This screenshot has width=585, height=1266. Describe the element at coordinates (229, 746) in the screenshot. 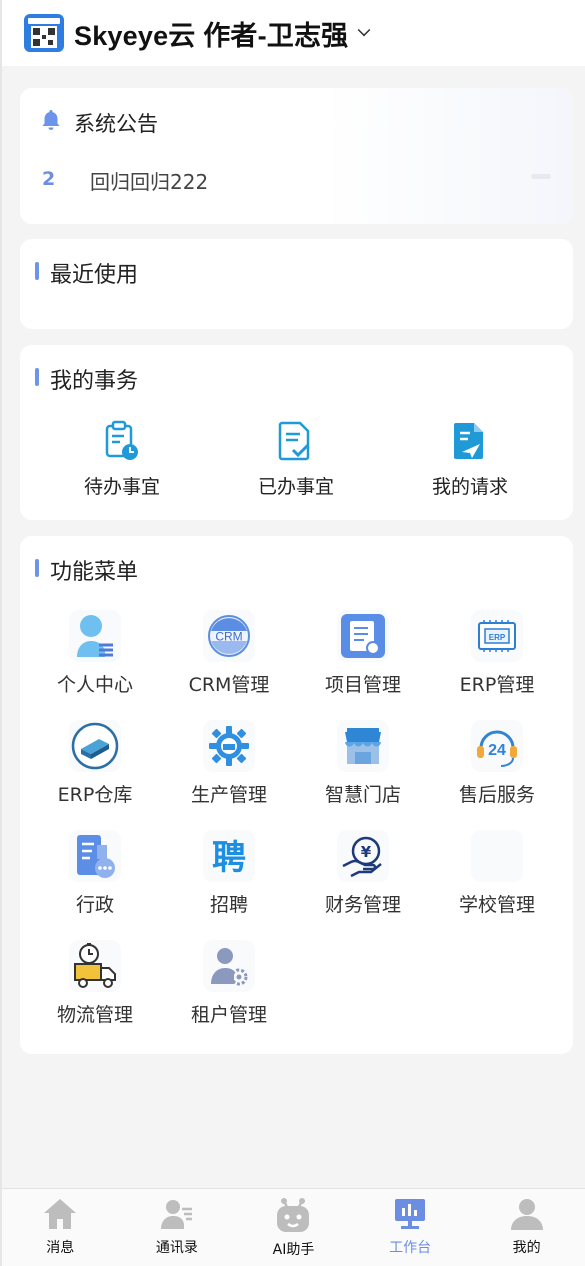

I see `production-gear-icon` at that location.